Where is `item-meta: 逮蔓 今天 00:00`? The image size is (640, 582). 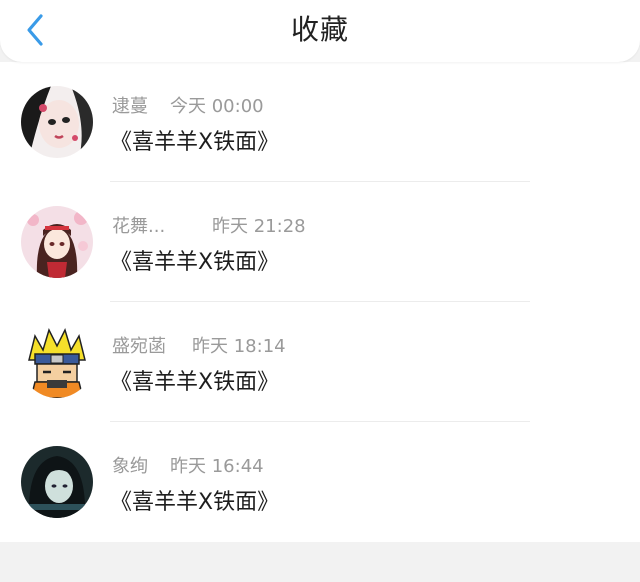
item-meta: 逮蔓 今天 00:00 is located at coordinates (188, 105).